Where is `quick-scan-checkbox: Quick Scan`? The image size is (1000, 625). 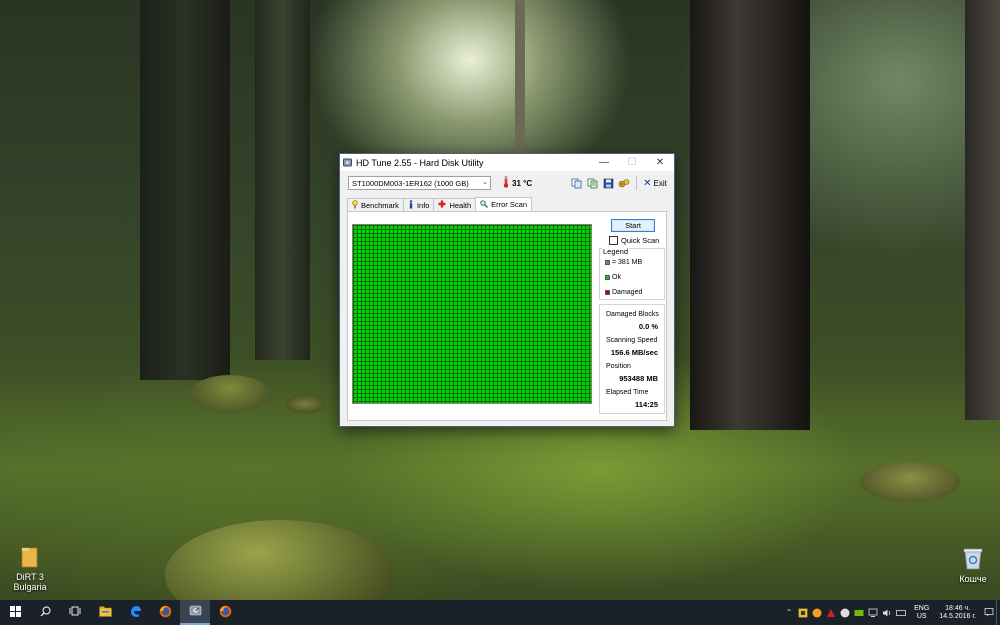 quick-scan-checkbox: Quick Scan is located at coordinates (634, 240).